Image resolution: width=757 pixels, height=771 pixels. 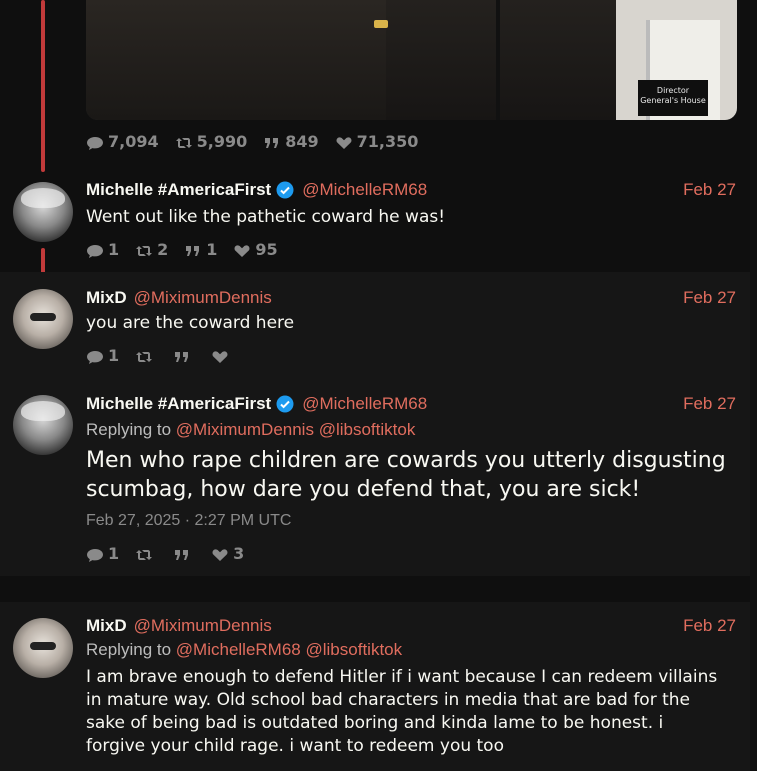 What do you see at coordinates (167, 355) in the screenshot?
I see `tweet-stats: 1` at bounding box center [167, 355].